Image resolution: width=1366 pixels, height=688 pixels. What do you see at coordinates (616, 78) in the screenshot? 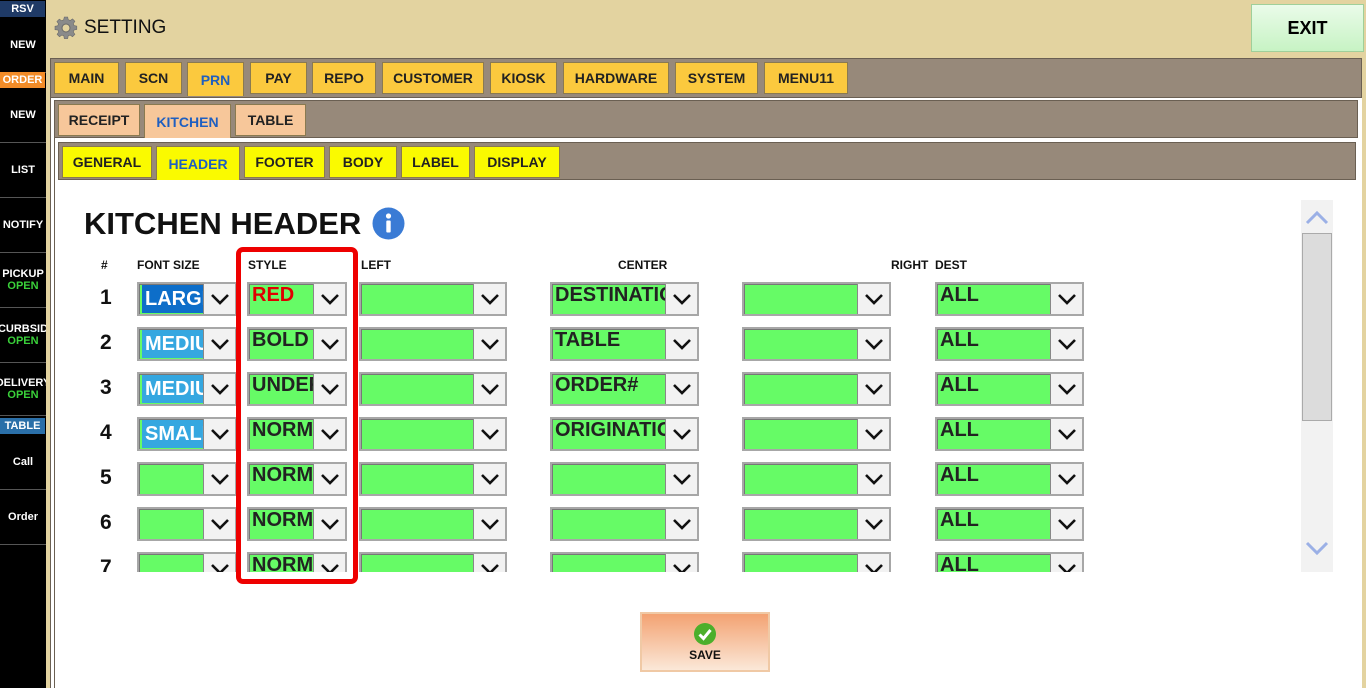
I see `tab-hardware: HARDWARE` at bounding box center [616, 78].